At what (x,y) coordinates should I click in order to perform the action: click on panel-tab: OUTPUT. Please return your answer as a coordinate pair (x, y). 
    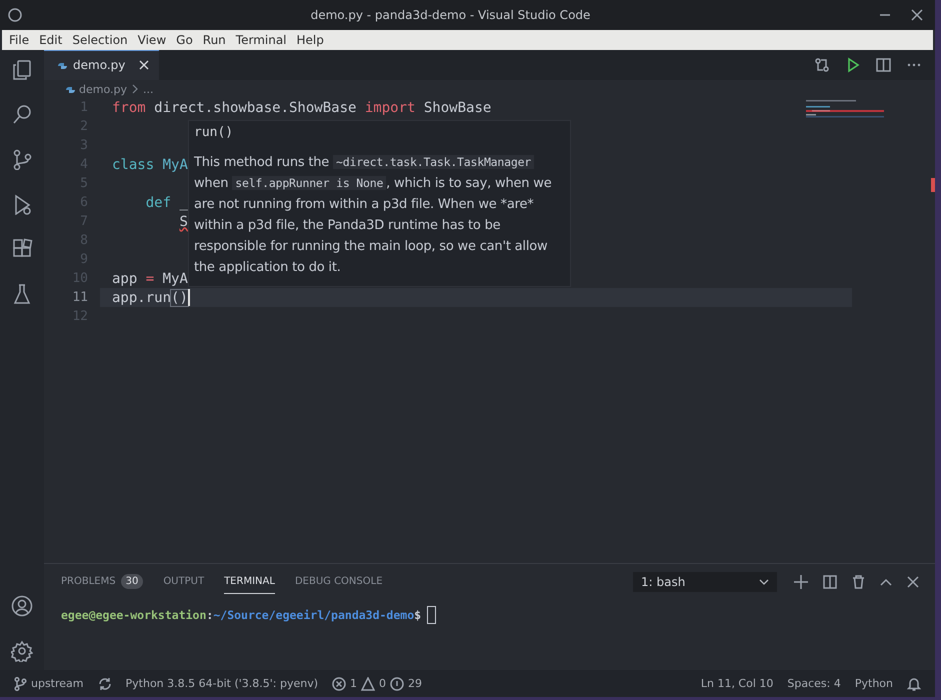
    Looking at the image, I should click on (183, 582).